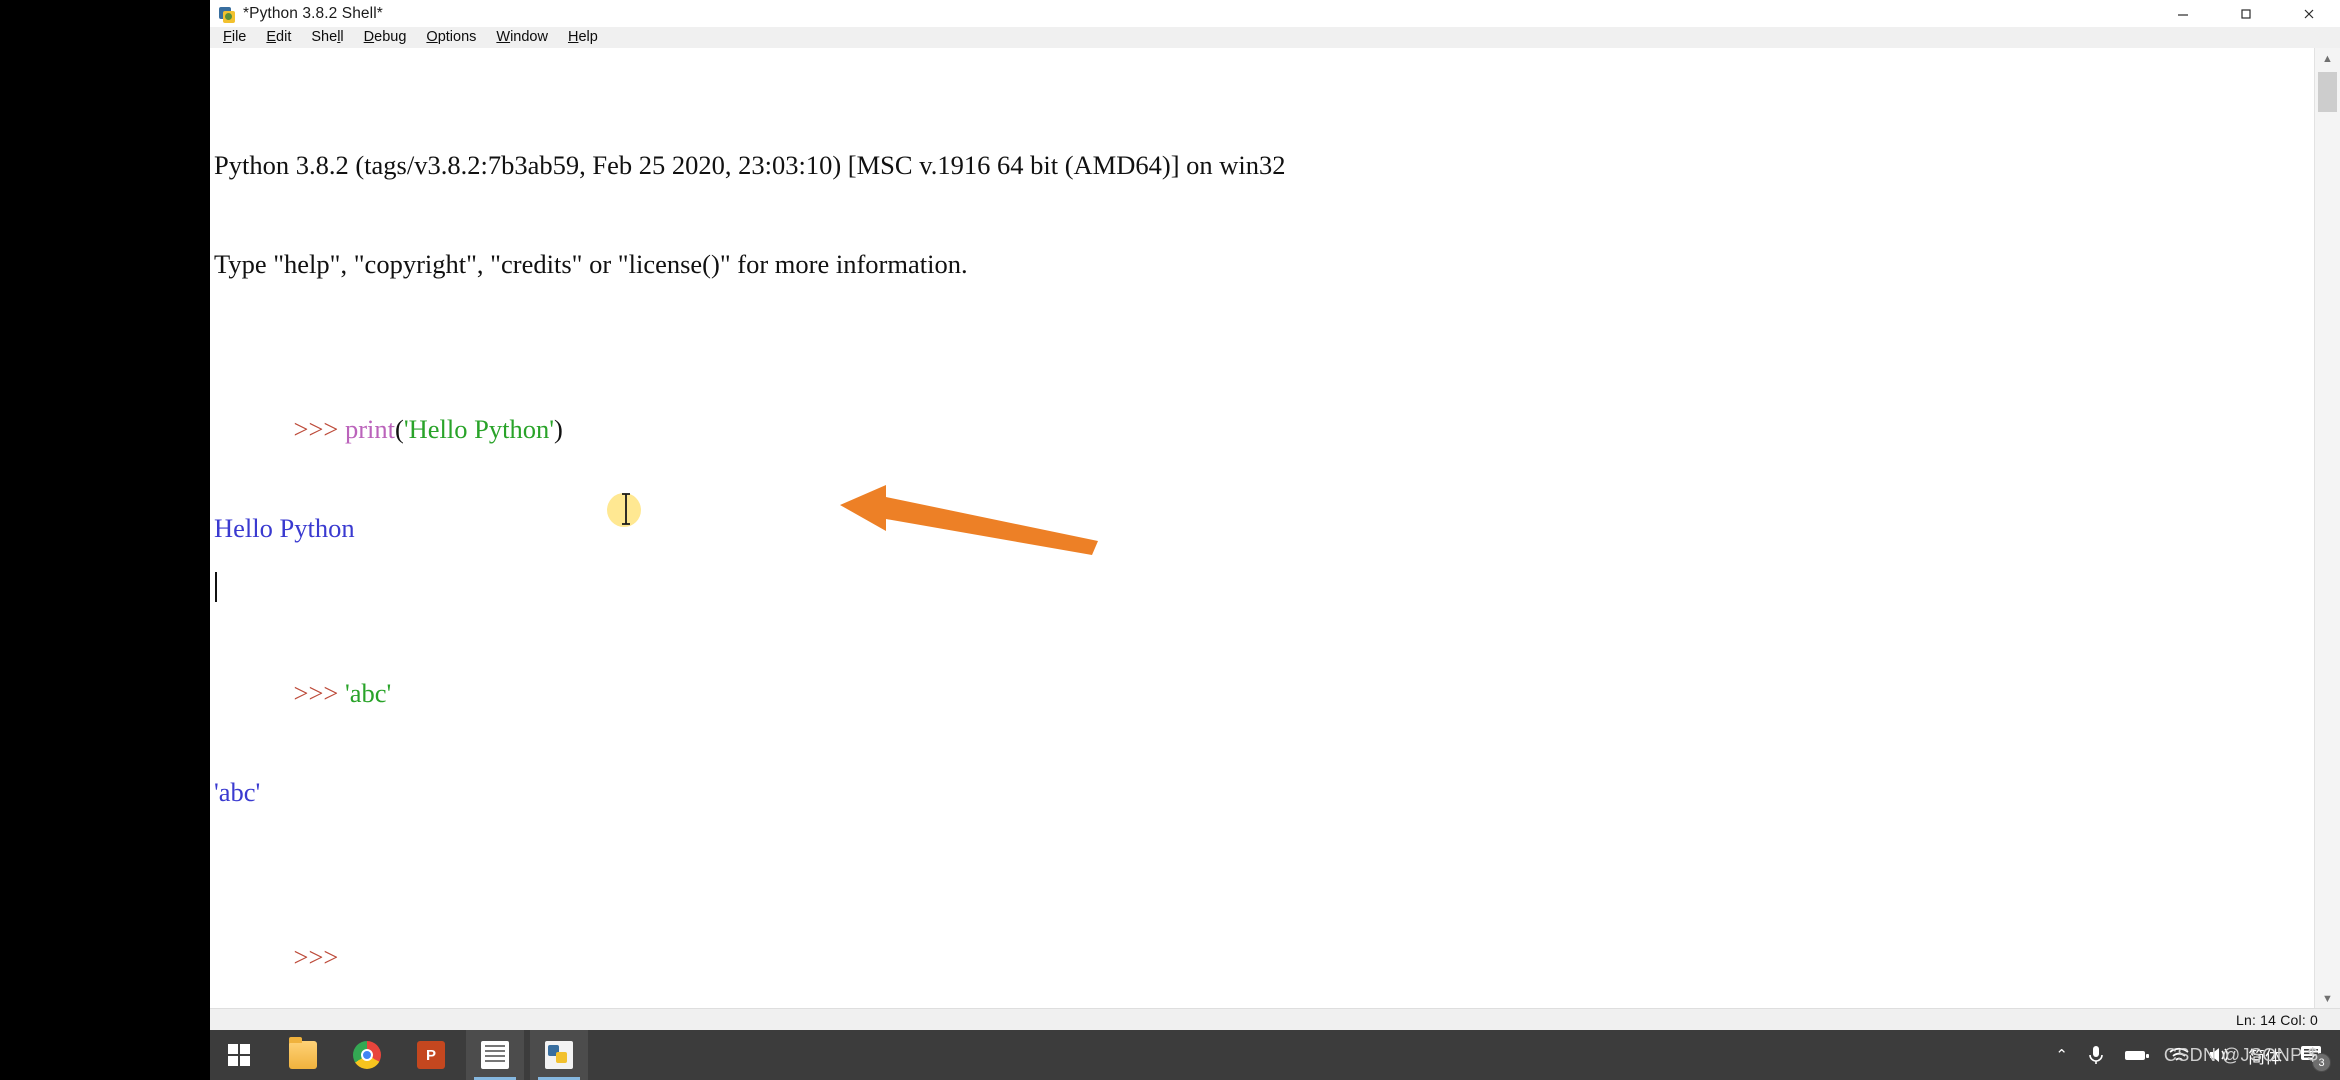  I want to click on menu-edit: Edit, so click(278, 37).